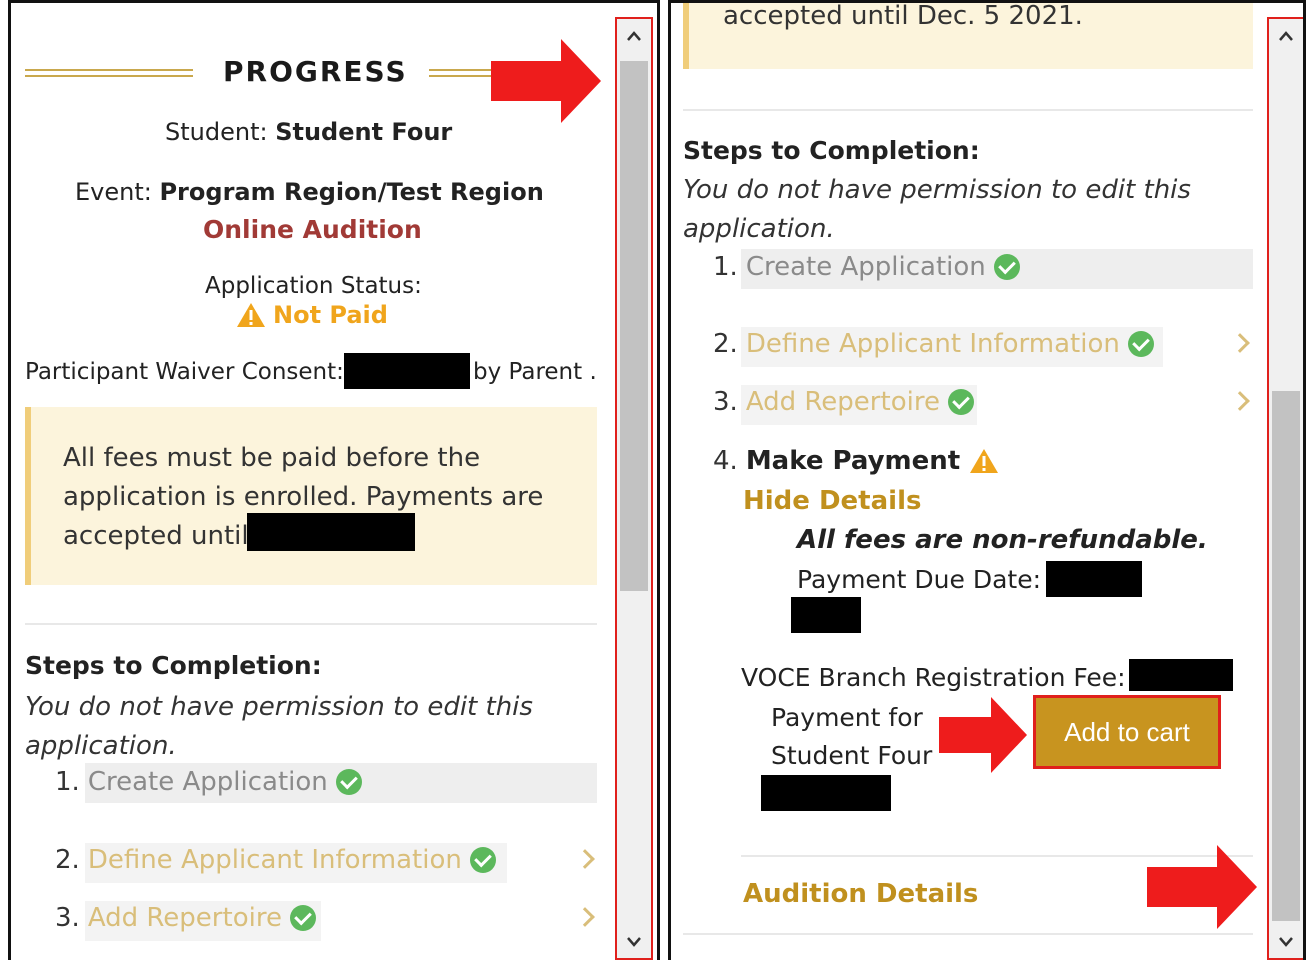  Describe the element at coordinates (1127, 732) in the screenshot. I see `add-to-cart-button: Add to cart` at that location.